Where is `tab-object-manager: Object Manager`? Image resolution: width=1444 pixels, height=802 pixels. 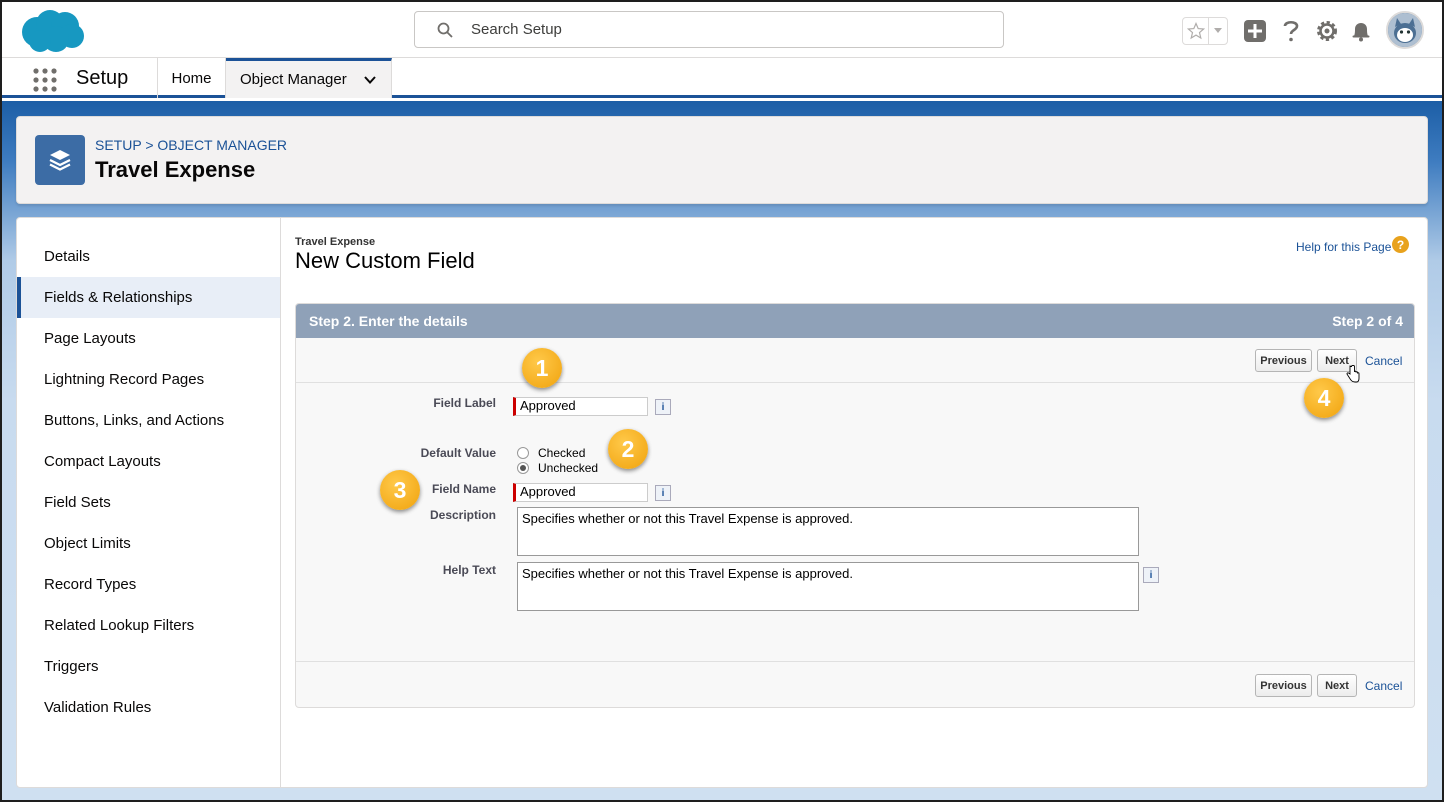
tab-object-manager: Object Manager is located at coordinates (309, 78).